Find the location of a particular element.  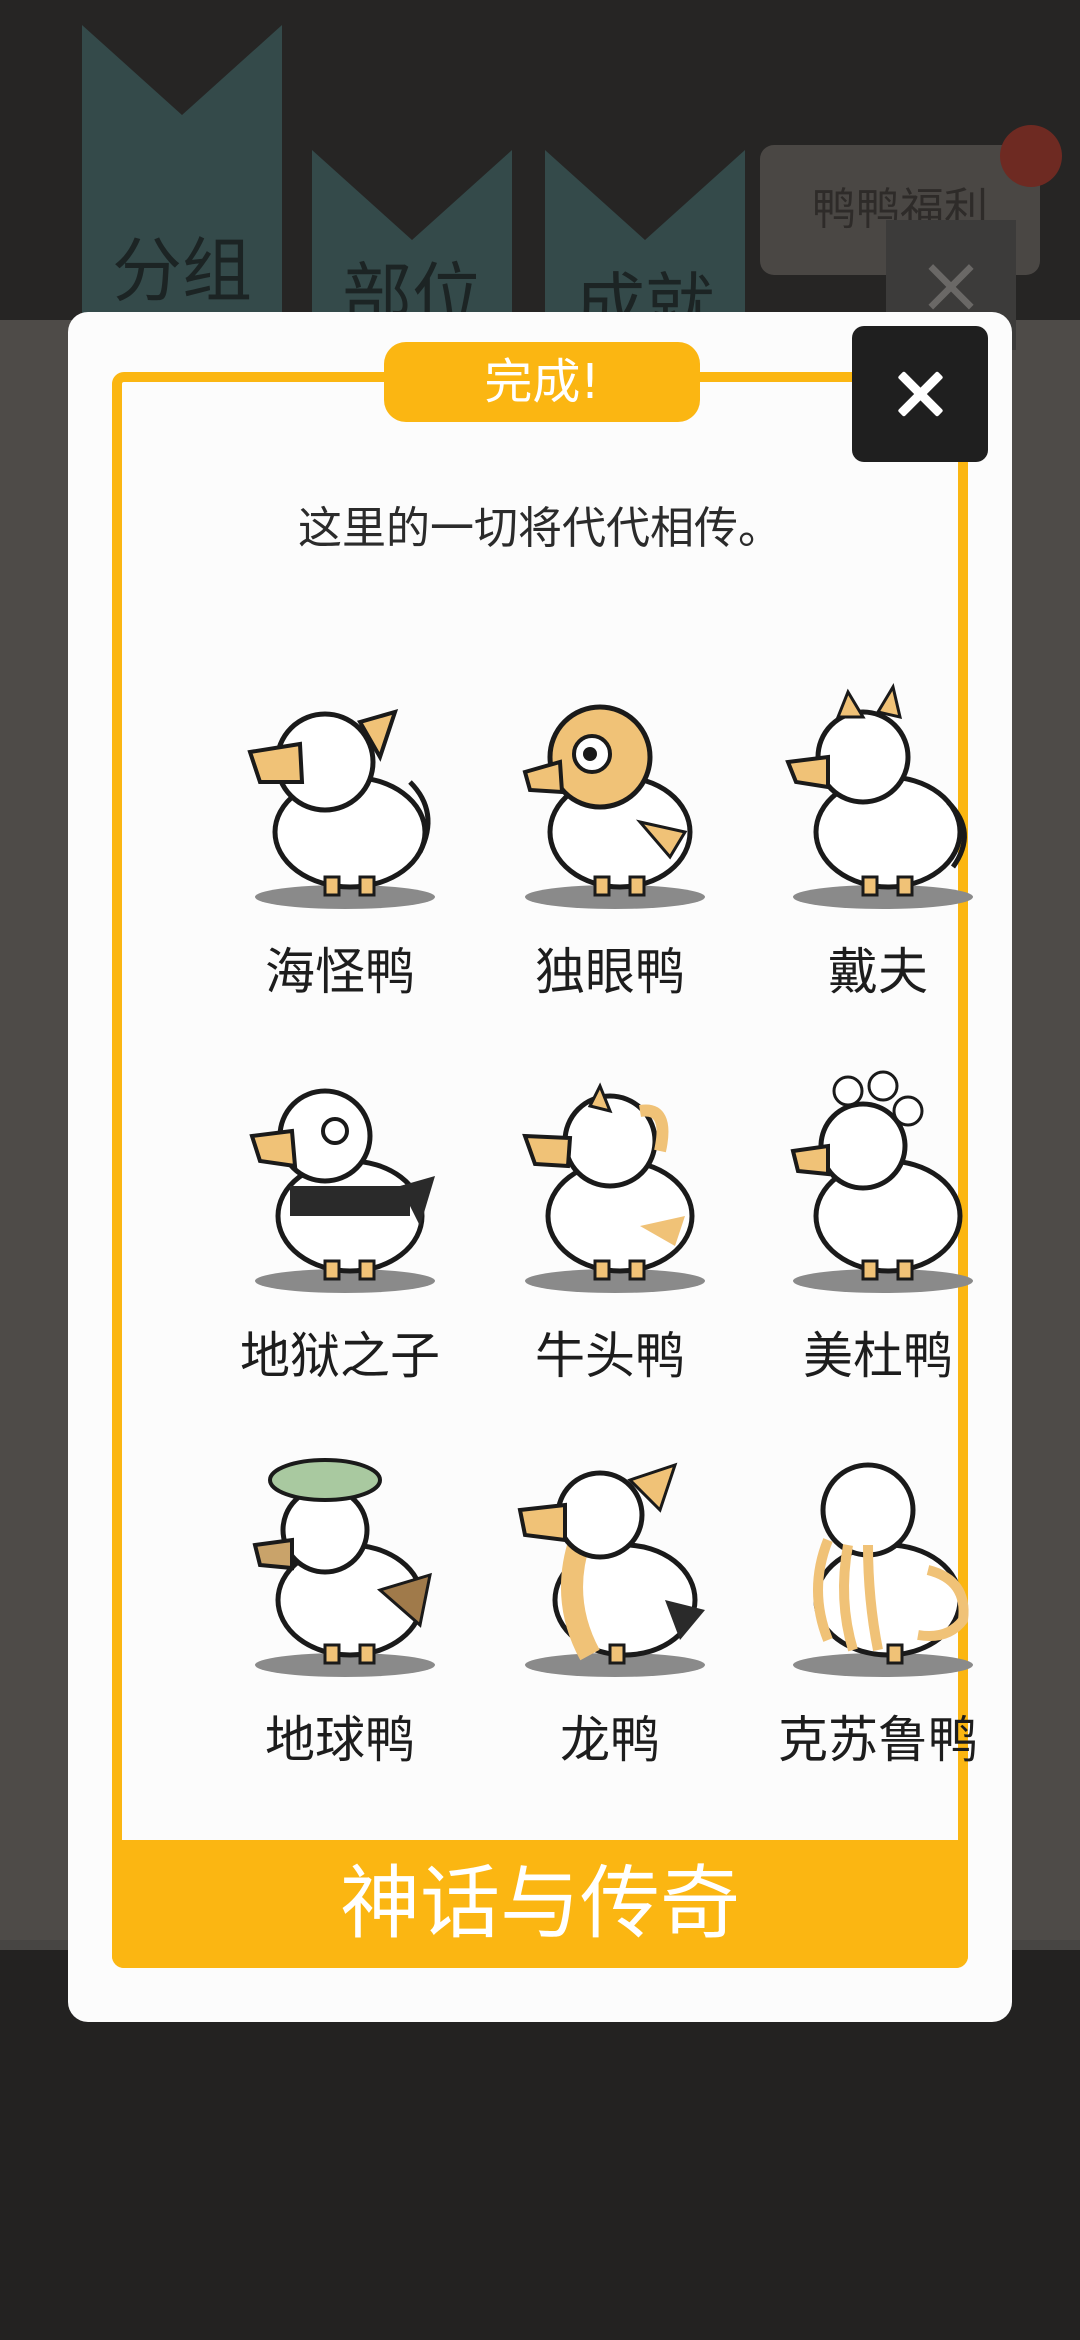

complete-badge: 完成! is located at coordinates (542, 382).